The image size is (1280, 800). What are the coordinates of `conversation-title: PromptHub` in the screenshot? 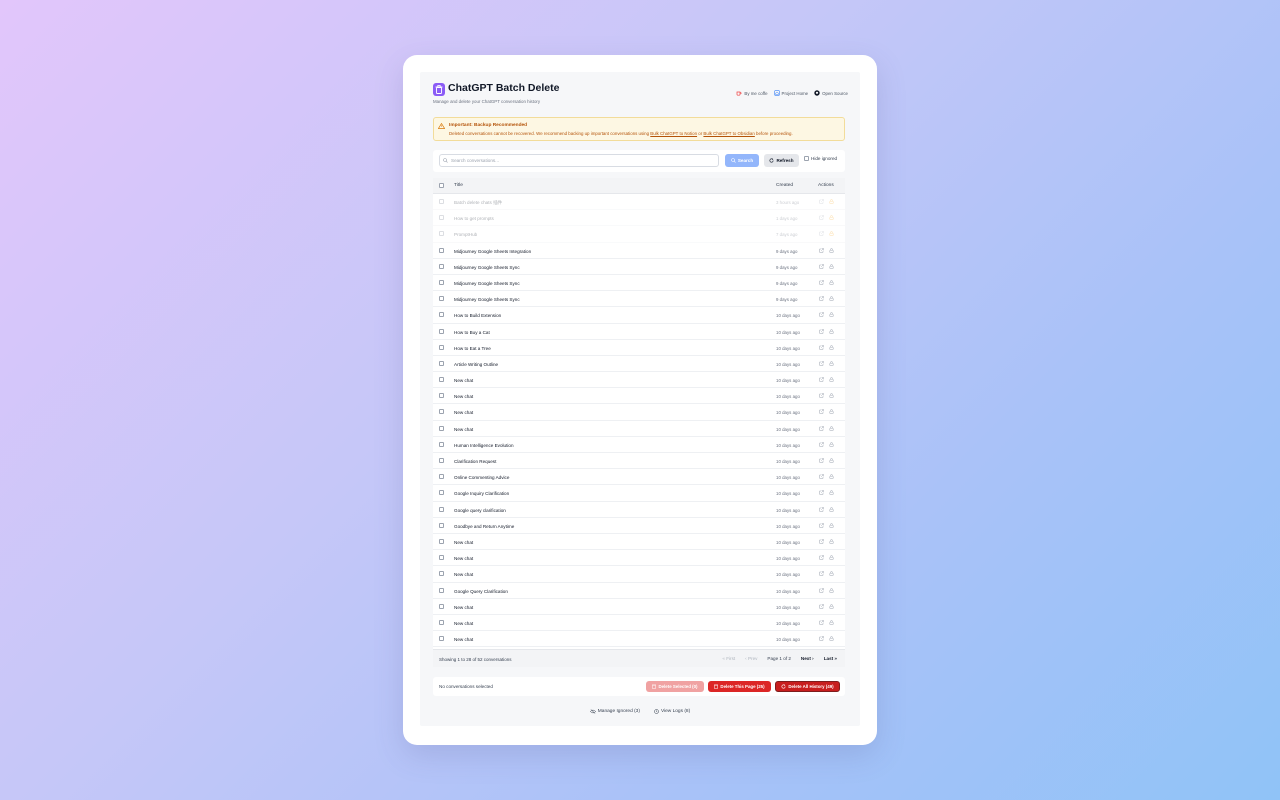 It's located at (465, 234).